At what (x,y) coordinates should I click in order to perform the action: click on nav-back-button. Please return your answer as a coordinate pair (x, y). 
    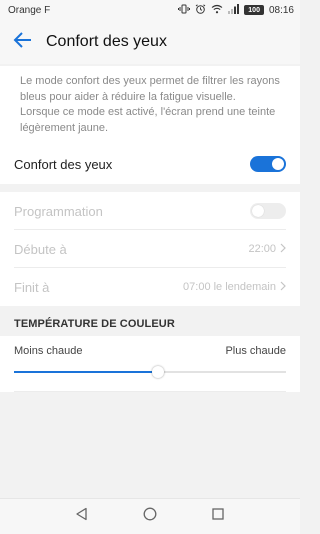
    Looking at the image, I should click on (82, 517).